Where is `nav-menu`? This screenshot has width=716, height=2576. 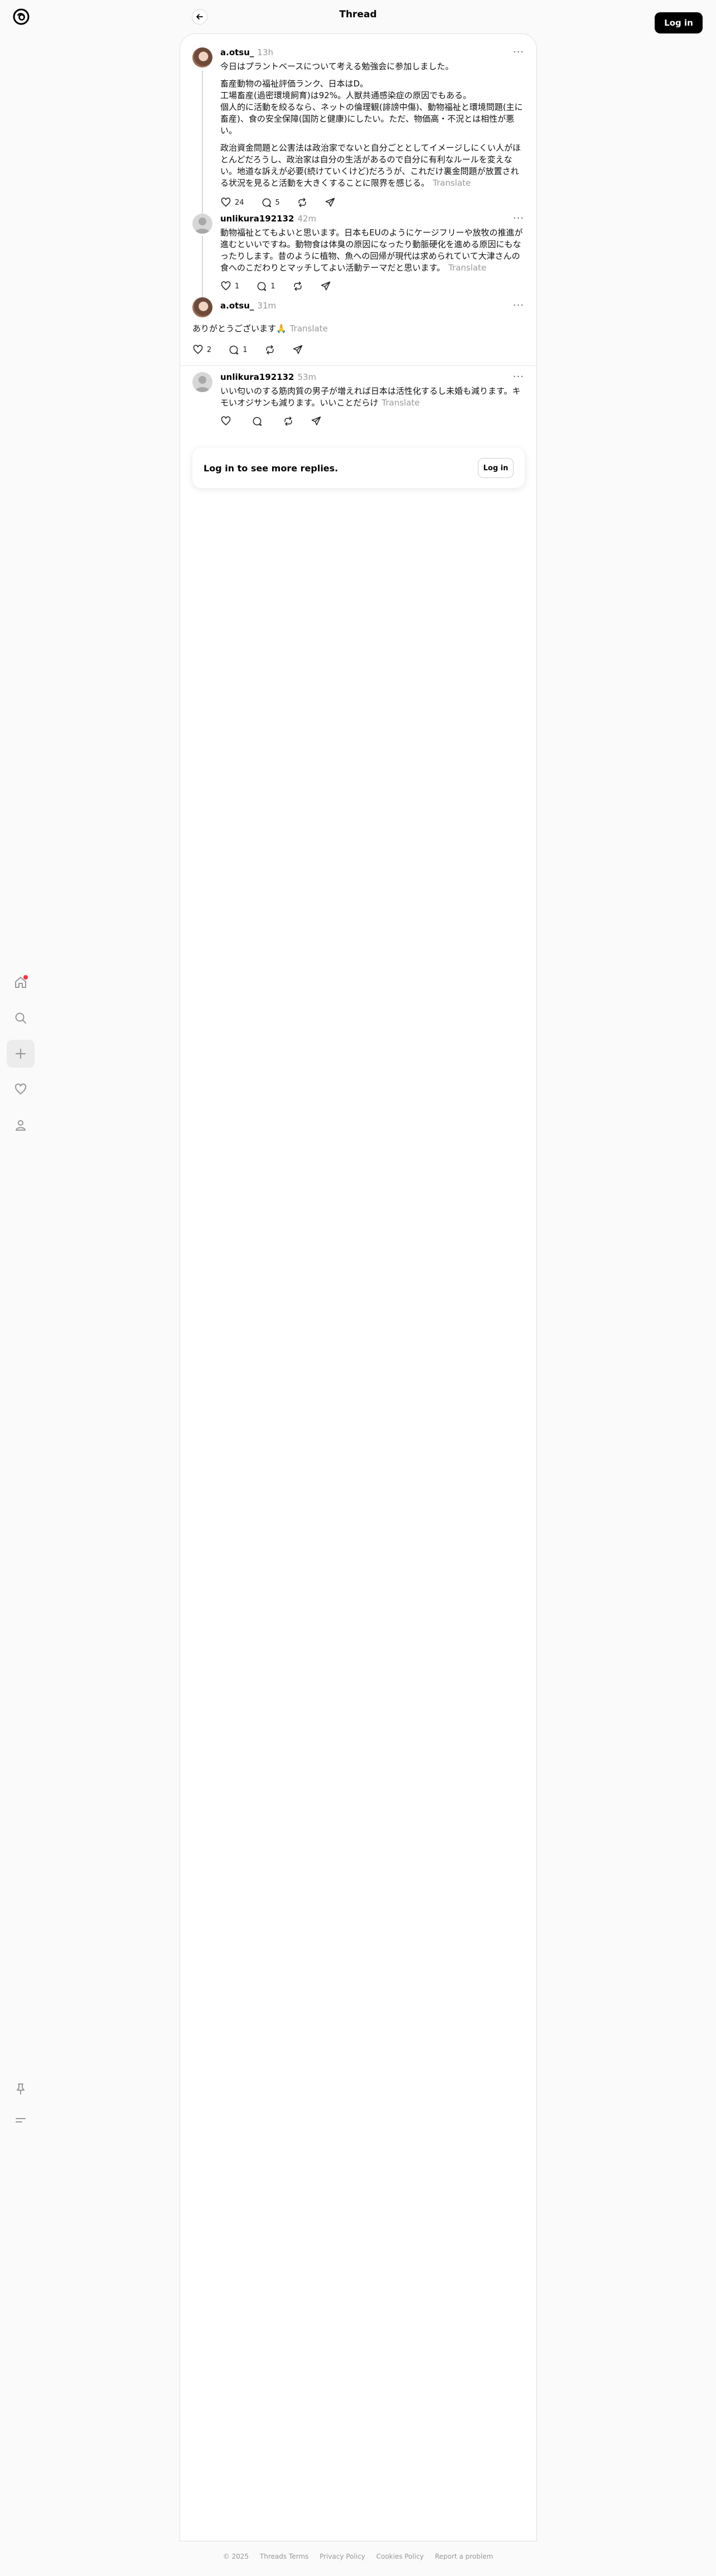 nav-menu is located at coordinates (21, 2120).